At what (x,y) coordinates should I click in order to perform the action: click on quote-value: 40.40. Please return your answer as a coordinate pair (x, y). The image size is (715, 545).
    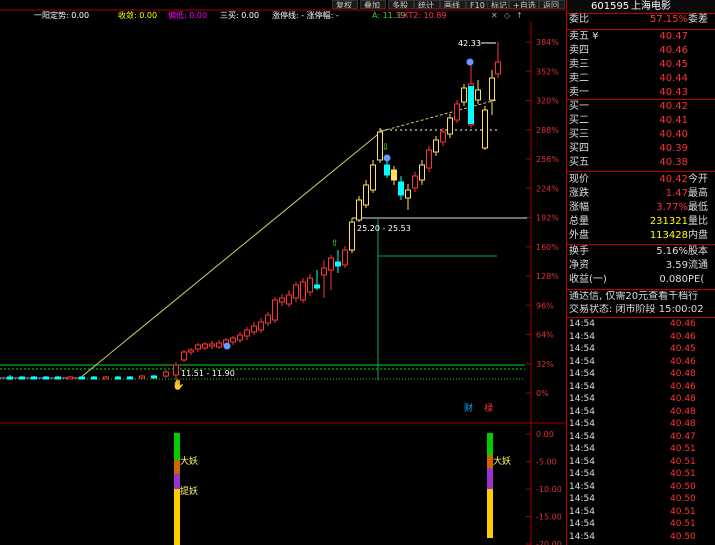
    Looking at the image, I should click on (673, 134).